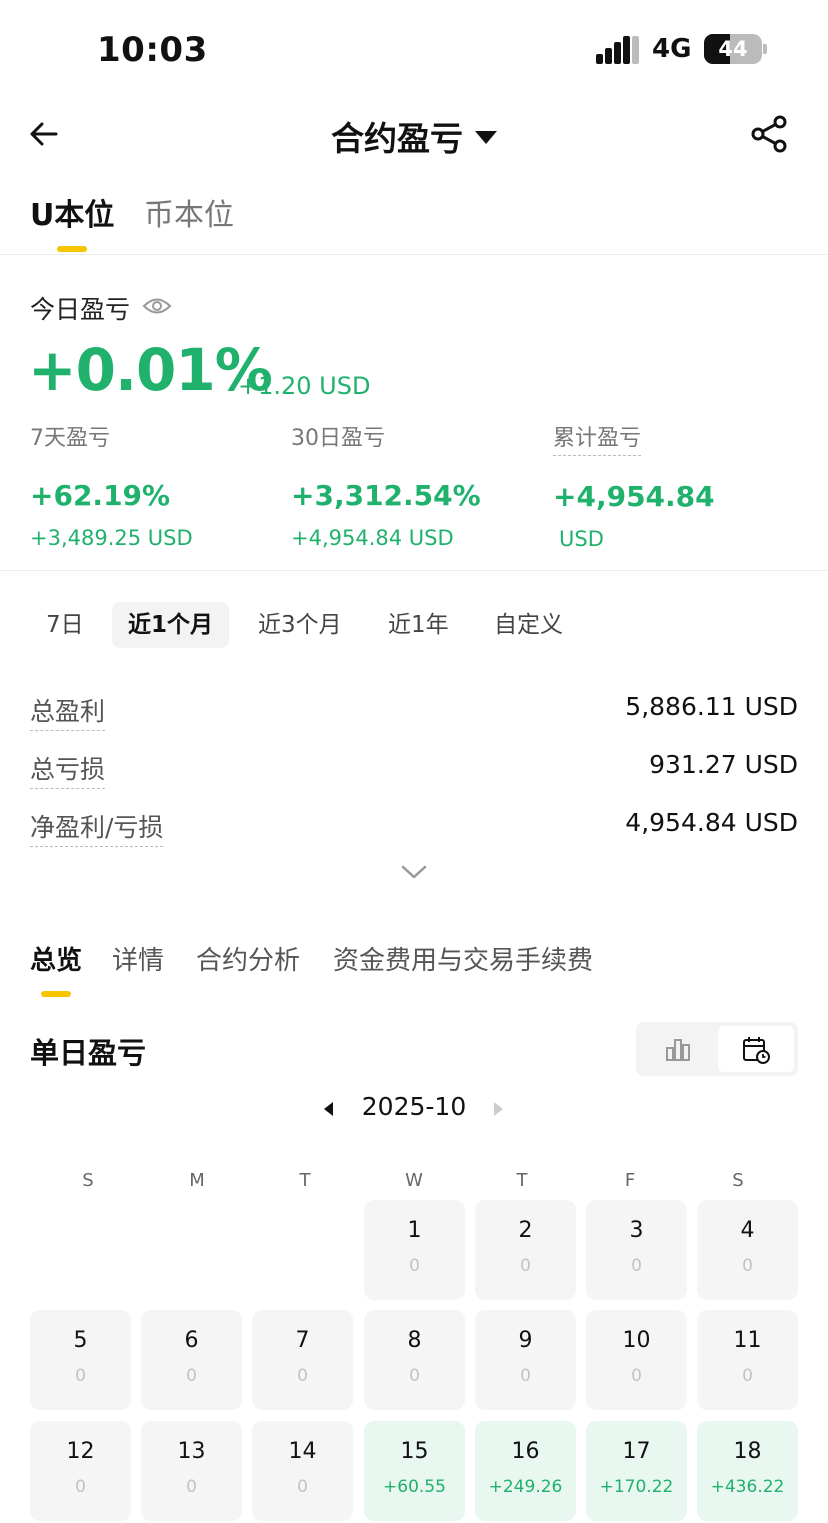  Describe the element at coordinates (300, 625) in the screenshot. I see `range-tab-3m: 近3个月` at that location.